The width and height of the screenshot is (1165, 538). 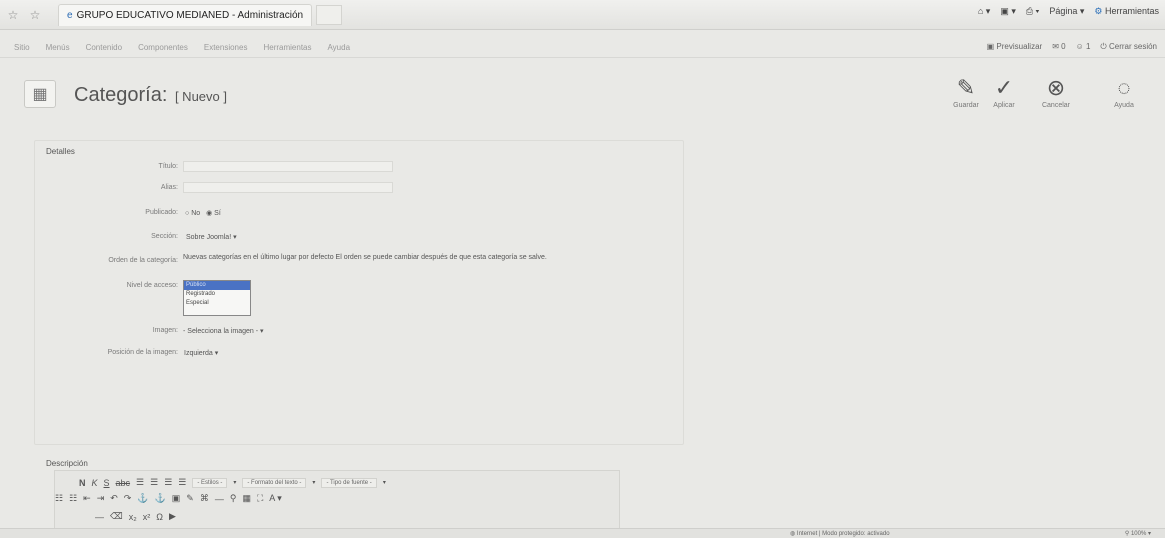 I want to click on save-button: ✎ Guardar, so click(x=966, y=92).